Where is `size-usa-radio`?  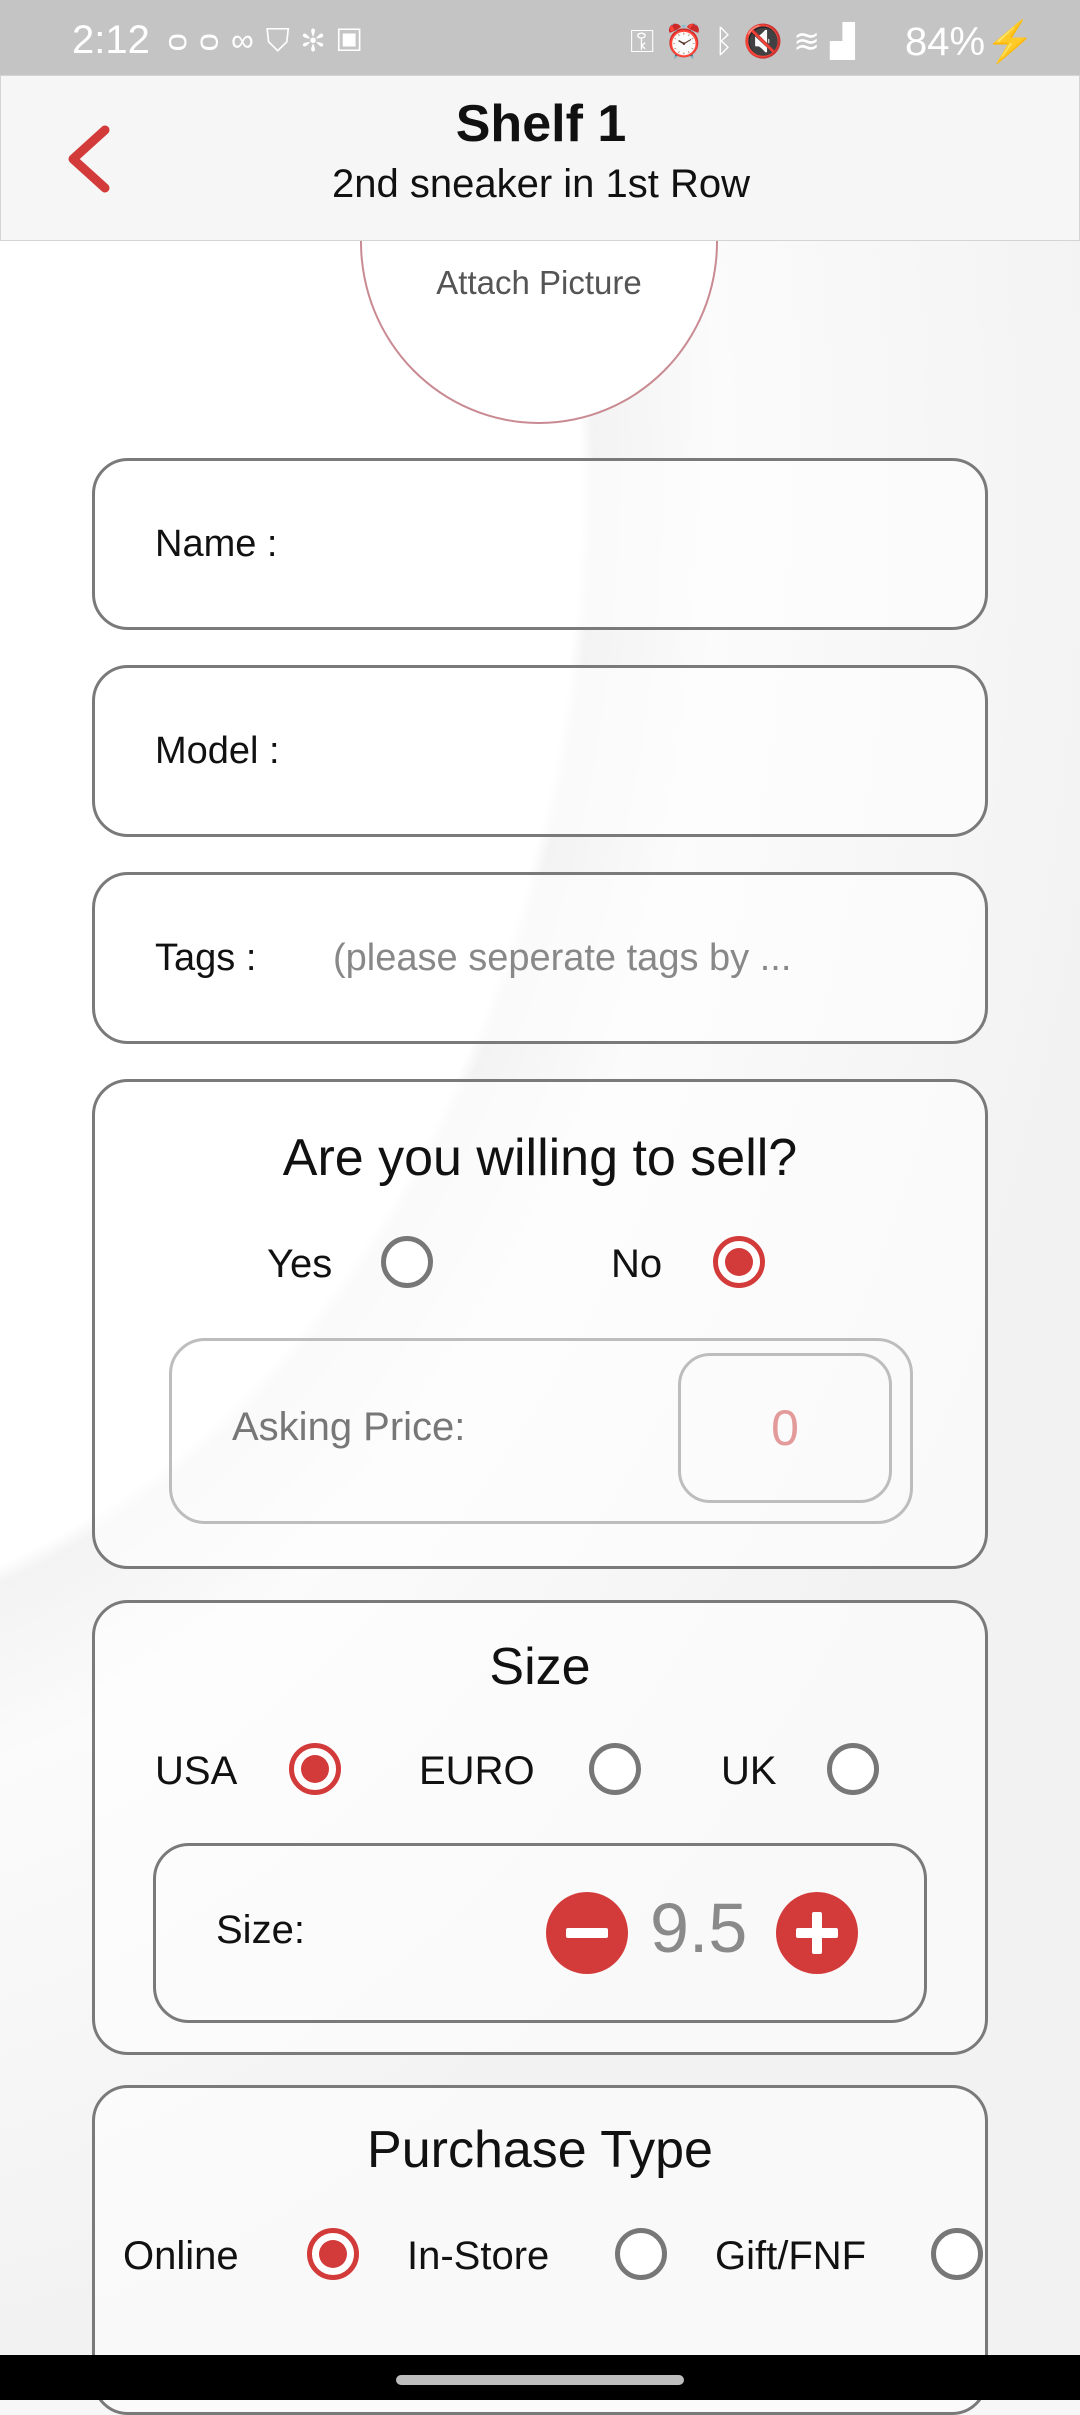 size-usa-radio is located at coordinates (315, 1769).